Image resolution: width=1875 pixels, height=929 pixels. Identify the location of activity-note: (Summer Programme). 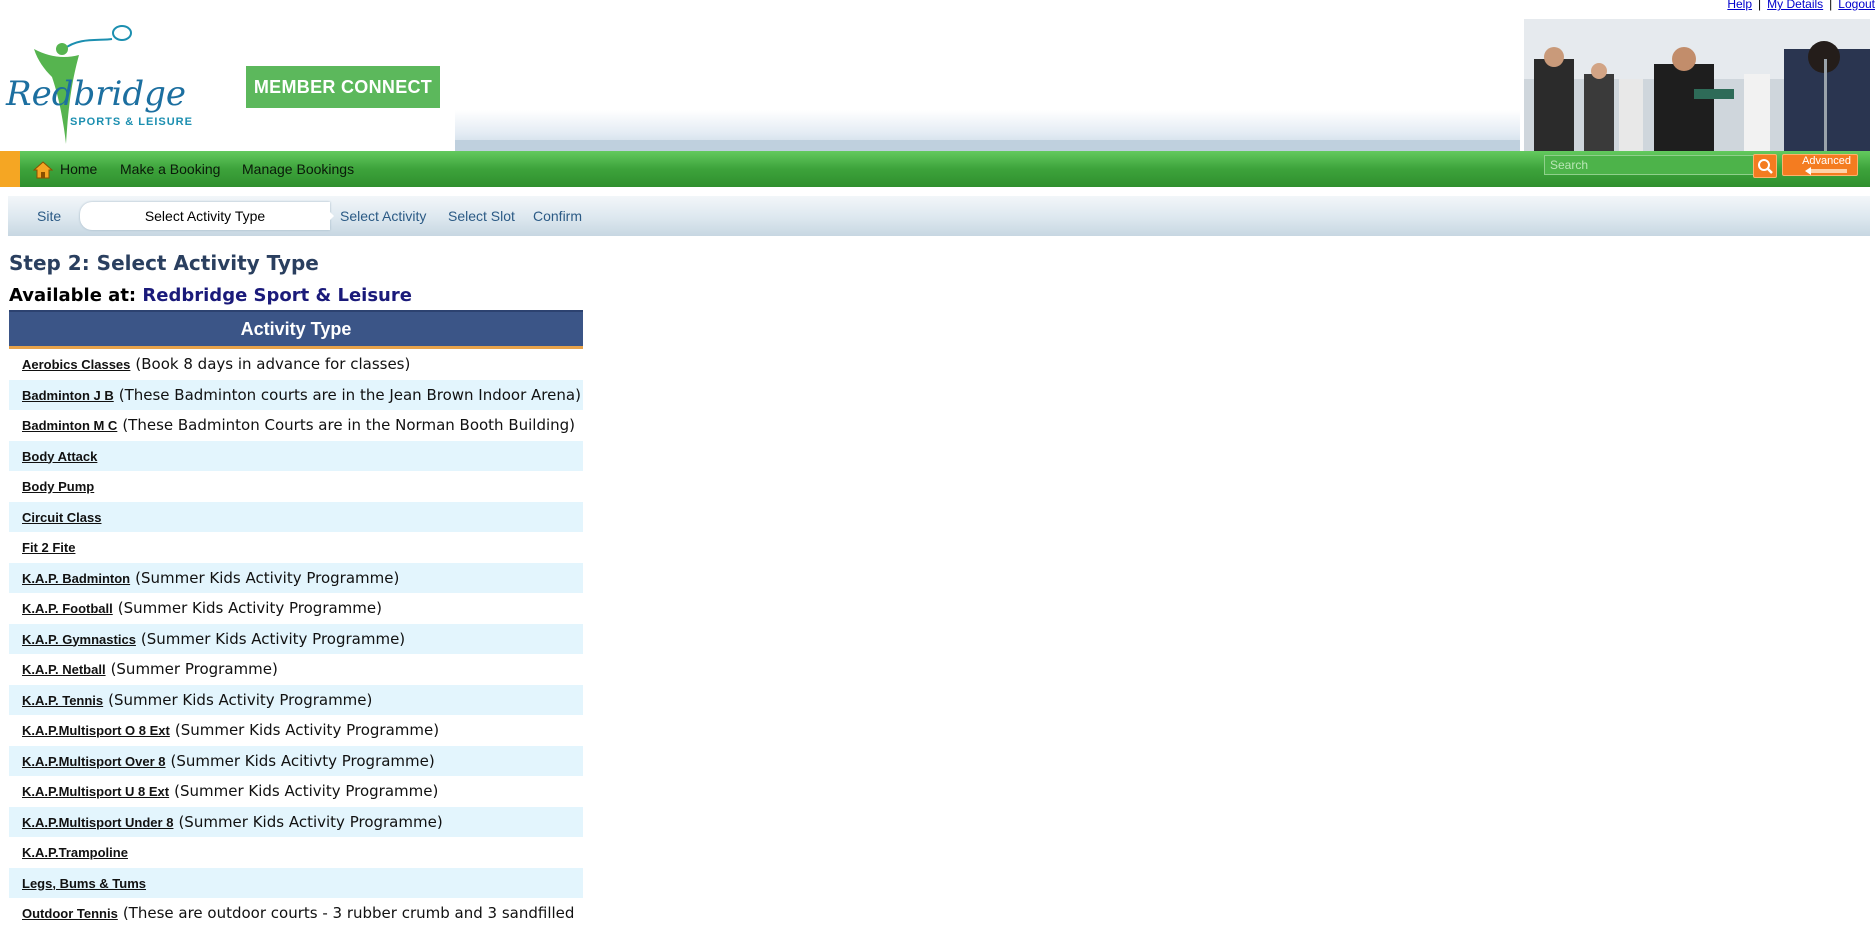
(194, 669).